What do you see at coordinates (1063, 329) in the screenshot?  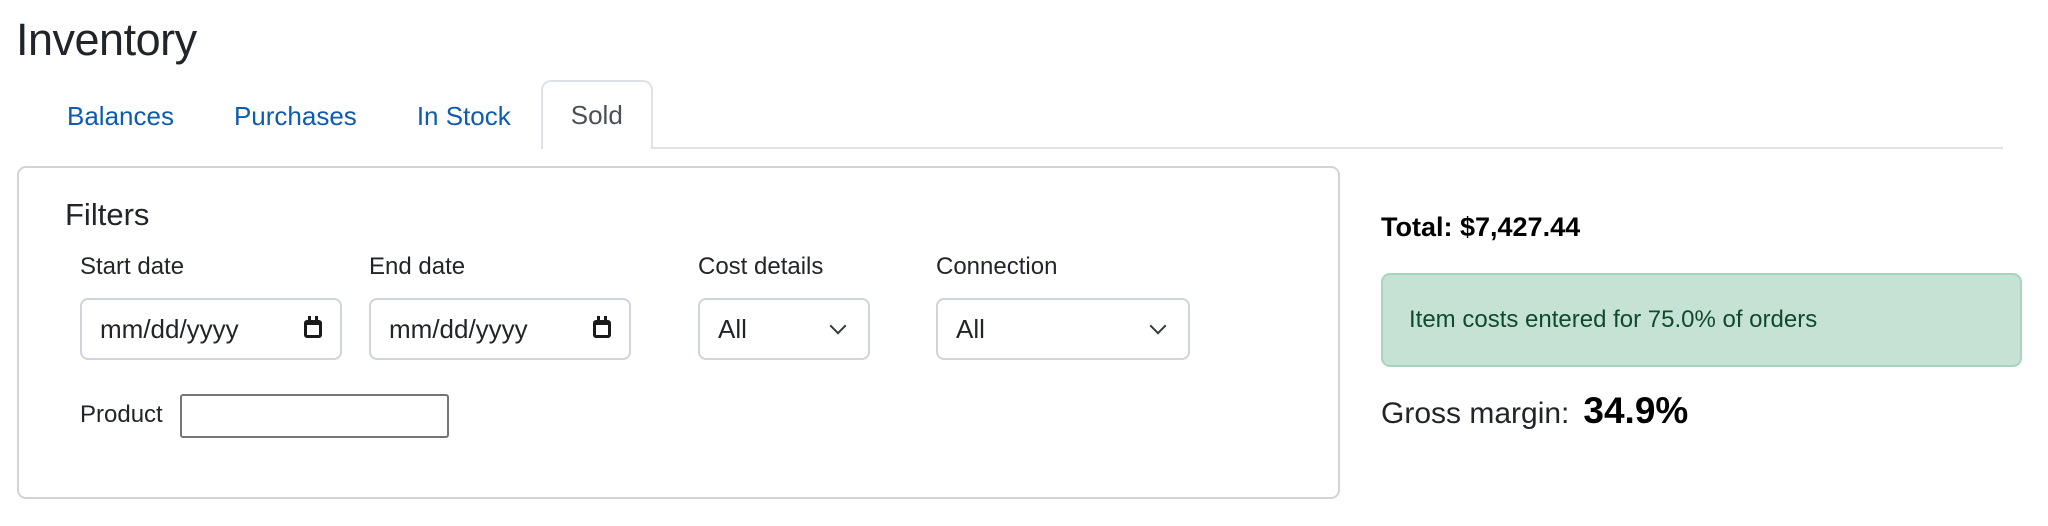 I see `connection-select: All` at bounding box center [1063, 329].